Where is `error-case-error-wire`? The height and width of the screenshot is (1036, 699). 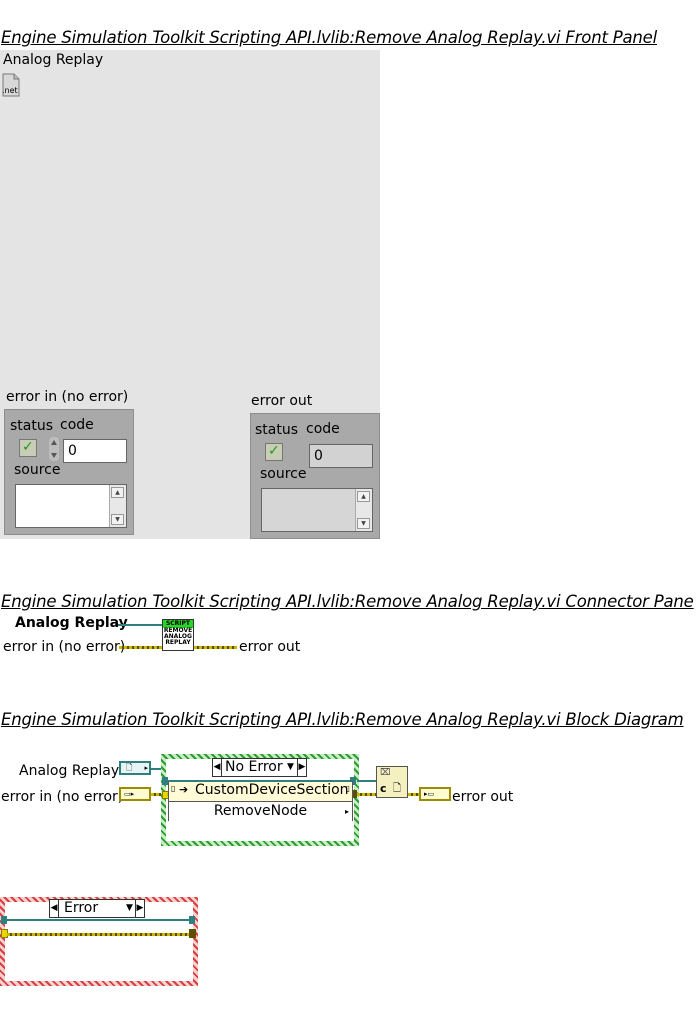
error-case-error-wire is located at coordinates (98, 934).